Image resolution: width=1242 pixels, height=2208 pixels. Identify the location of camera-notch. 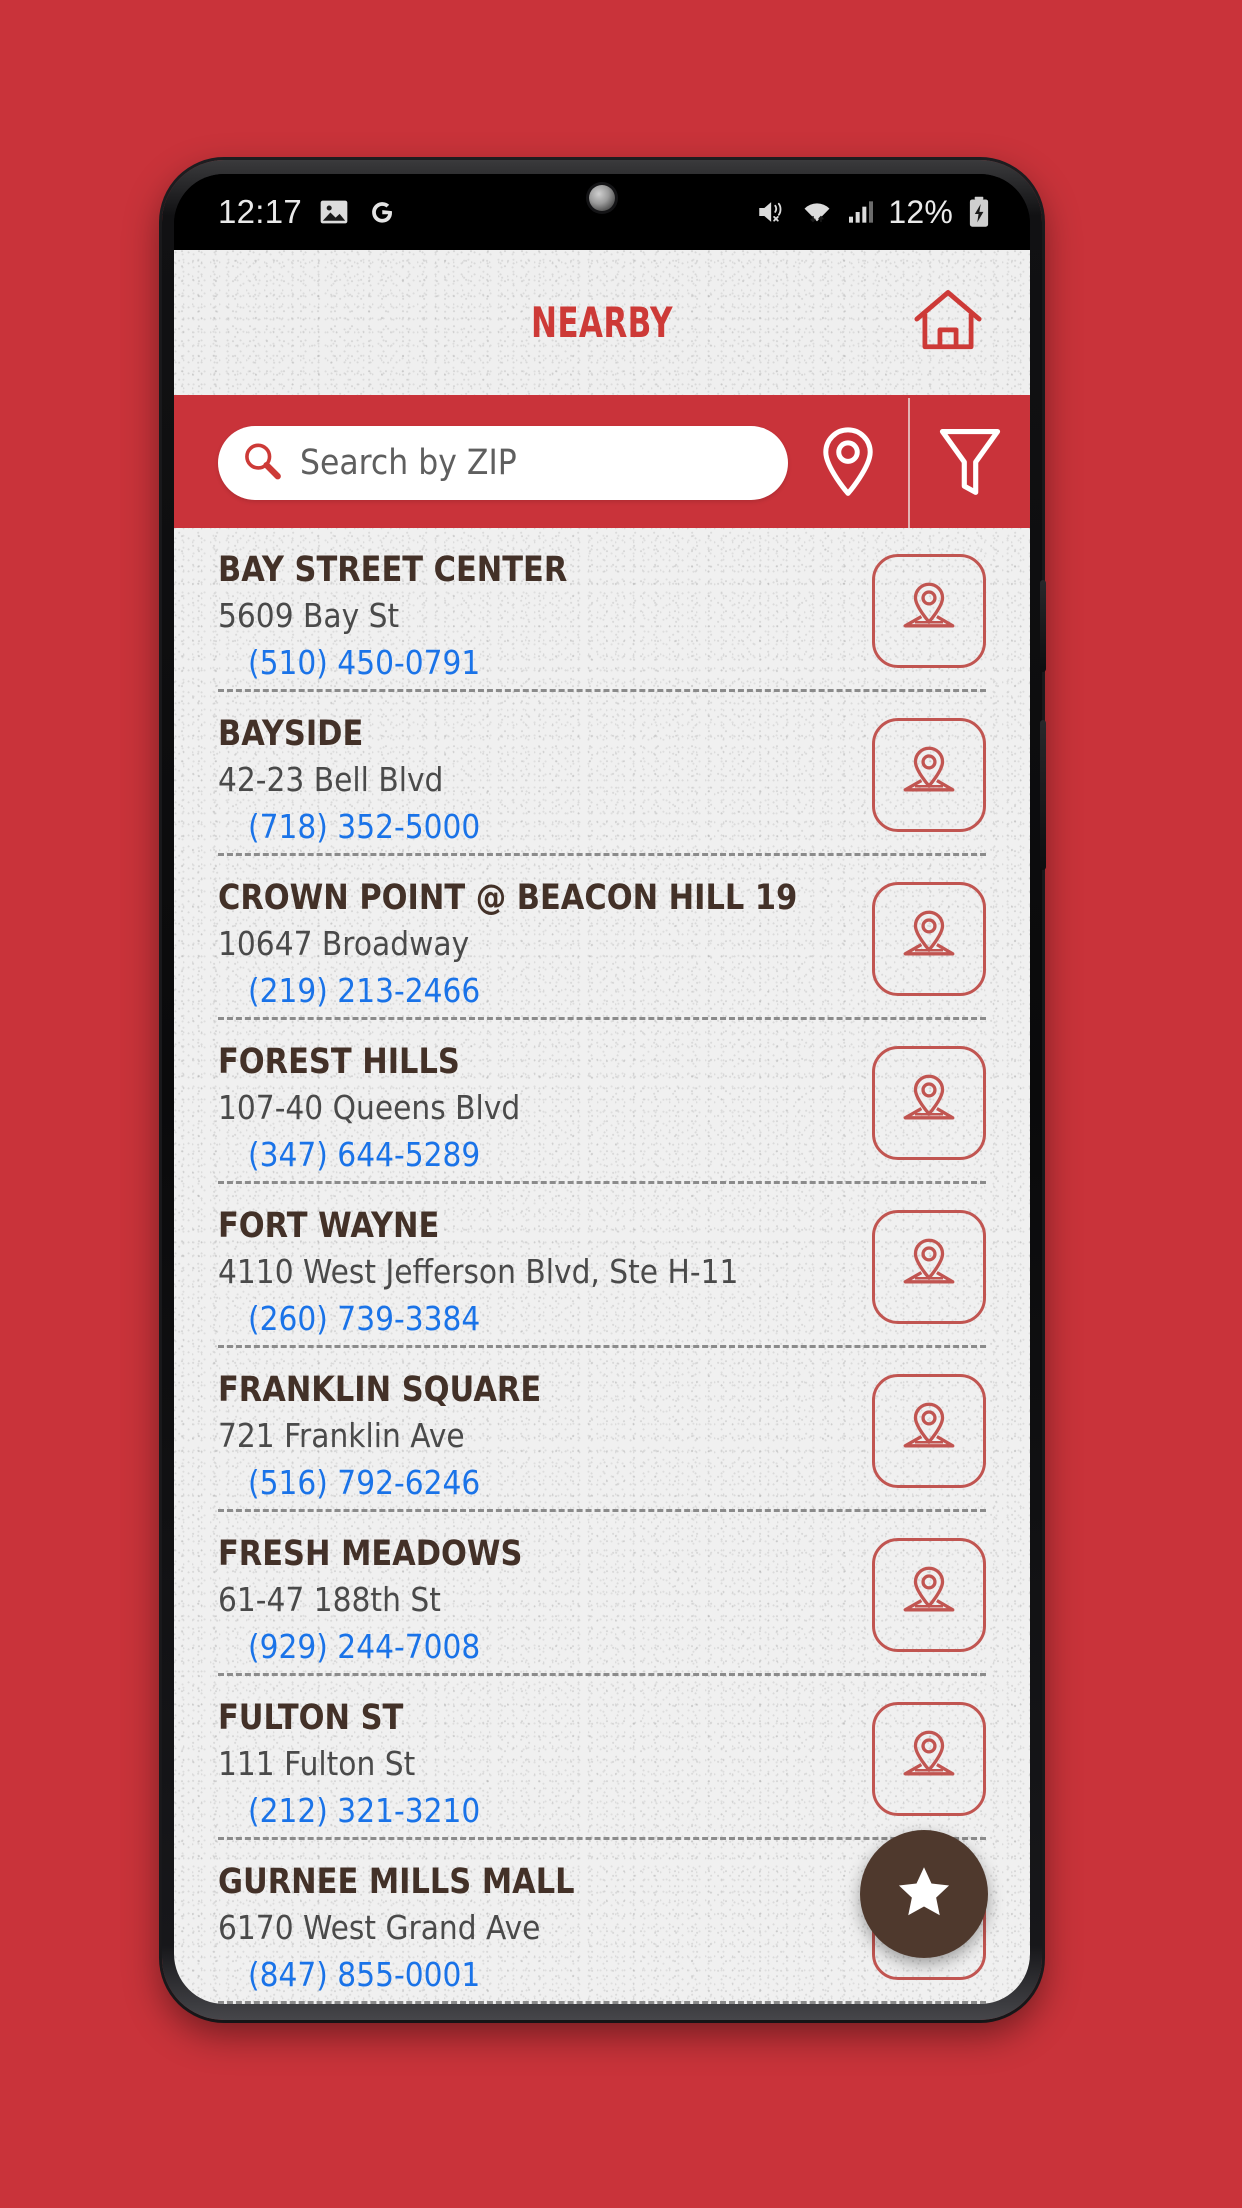
(602, 201).